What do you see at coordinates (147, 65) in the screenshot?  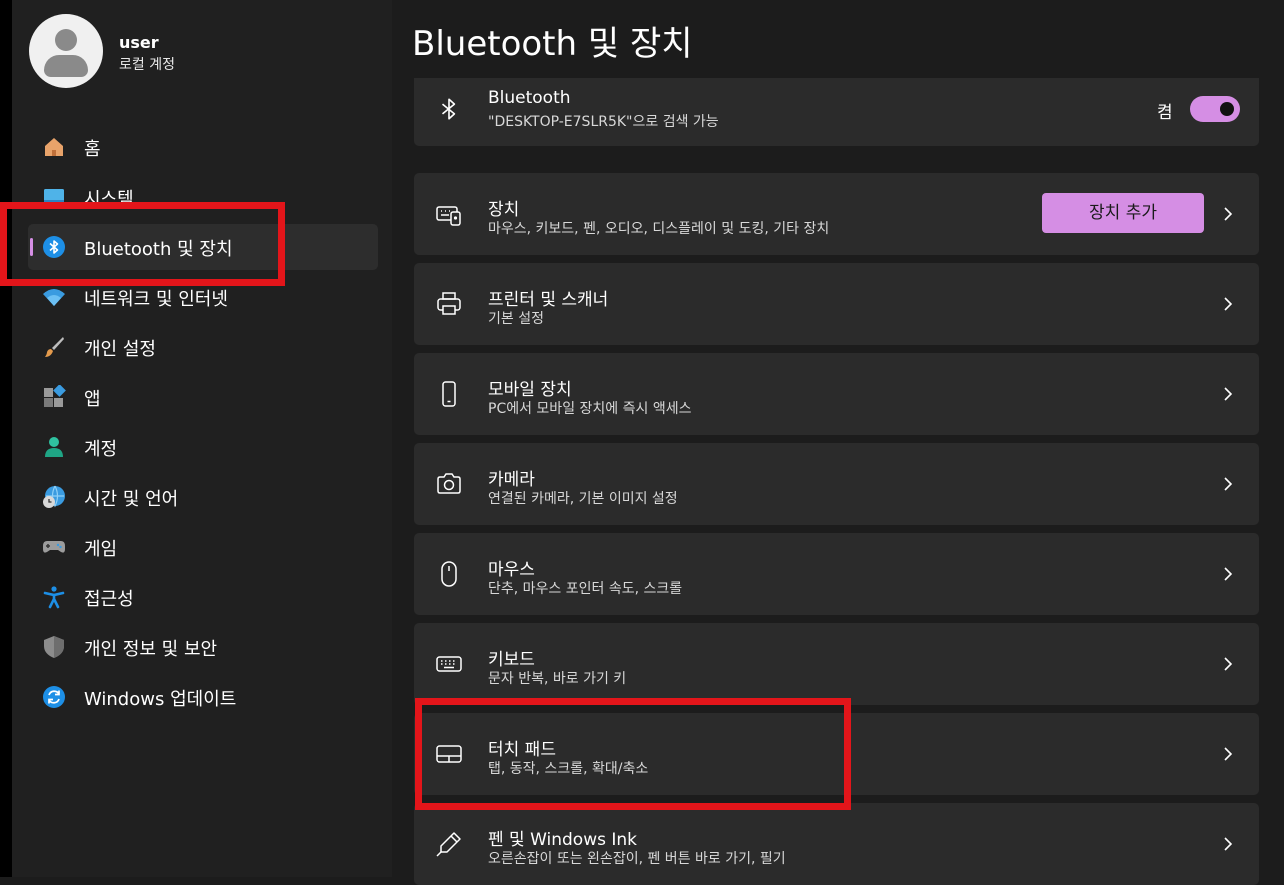 I see `user-account-type: 로컬 계정` at bounding box center [147, 65].